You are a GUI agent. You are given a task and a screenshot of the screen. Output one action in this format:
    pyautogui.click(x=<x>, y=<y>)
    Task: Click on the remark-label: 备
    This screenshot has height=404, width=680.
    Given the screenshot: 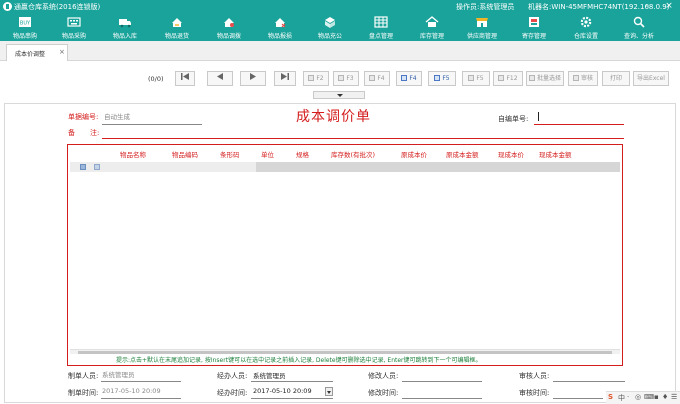 What is the action you would take?
    pyautogui.click(x=71, y=133)
    